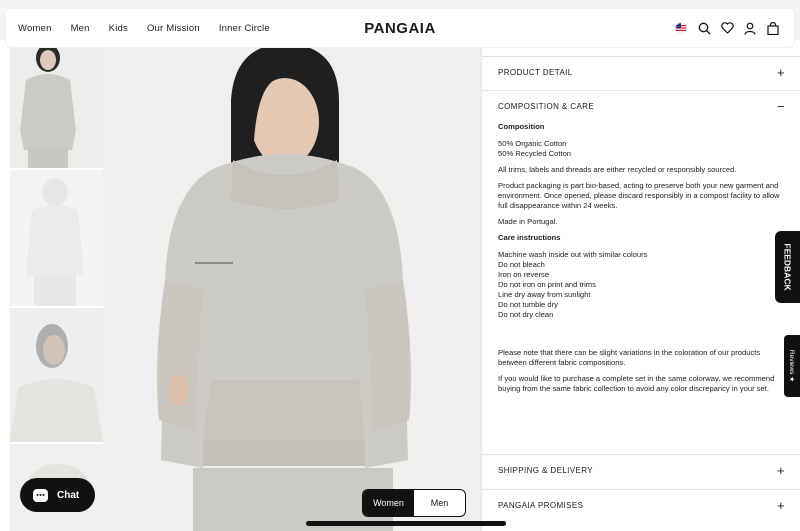 The height and width of the screenshot is (531, 800). What do you see at coordinates (524, 274) in the screenshot?
I see `care-item: Iron on reverse` at bounding box center [524, 274].